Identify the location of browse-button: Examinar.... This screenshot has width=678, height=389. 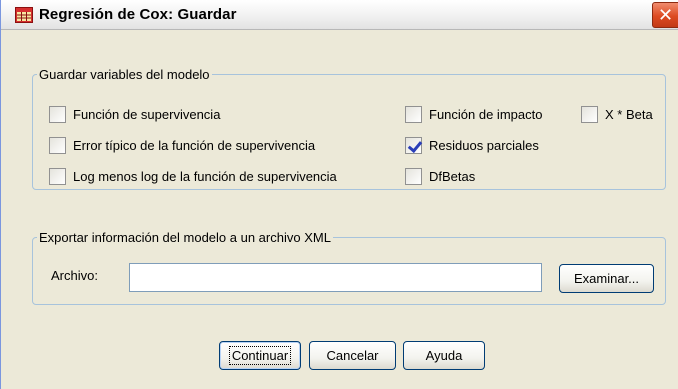
(606, 278).